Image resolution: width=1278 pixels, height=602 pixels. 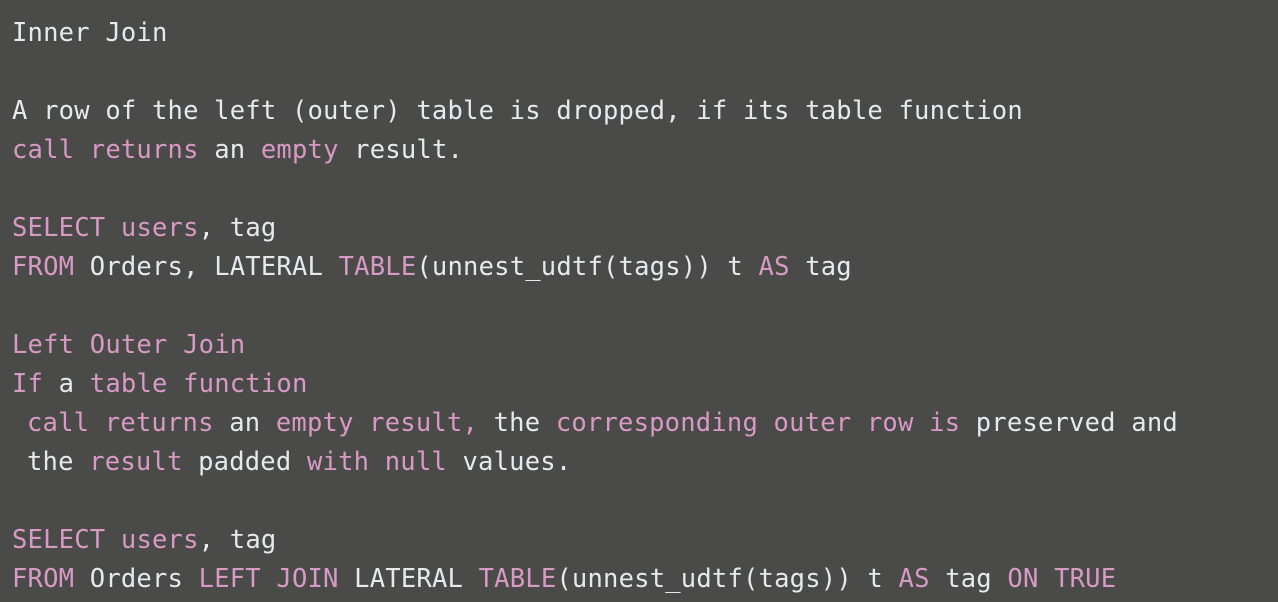 I want to click on keyword-token: corresponding outer row is, so click(x=758, y=423).